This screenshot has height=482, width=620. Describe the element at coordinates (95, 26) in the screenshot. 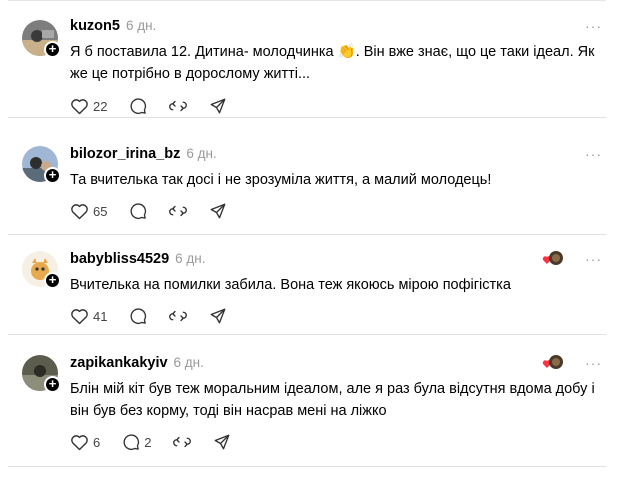

I see `username: kuzon5` at that location.